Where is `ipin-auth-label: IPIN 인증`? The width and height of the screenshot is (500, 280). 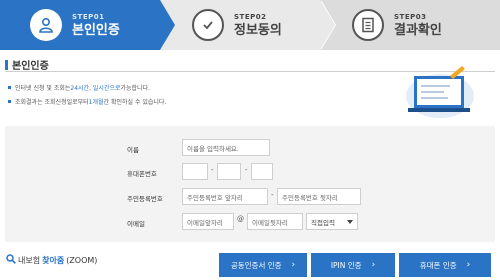
ipin-auth-label: IPIN 인증 is located at coordinates (346, 265).